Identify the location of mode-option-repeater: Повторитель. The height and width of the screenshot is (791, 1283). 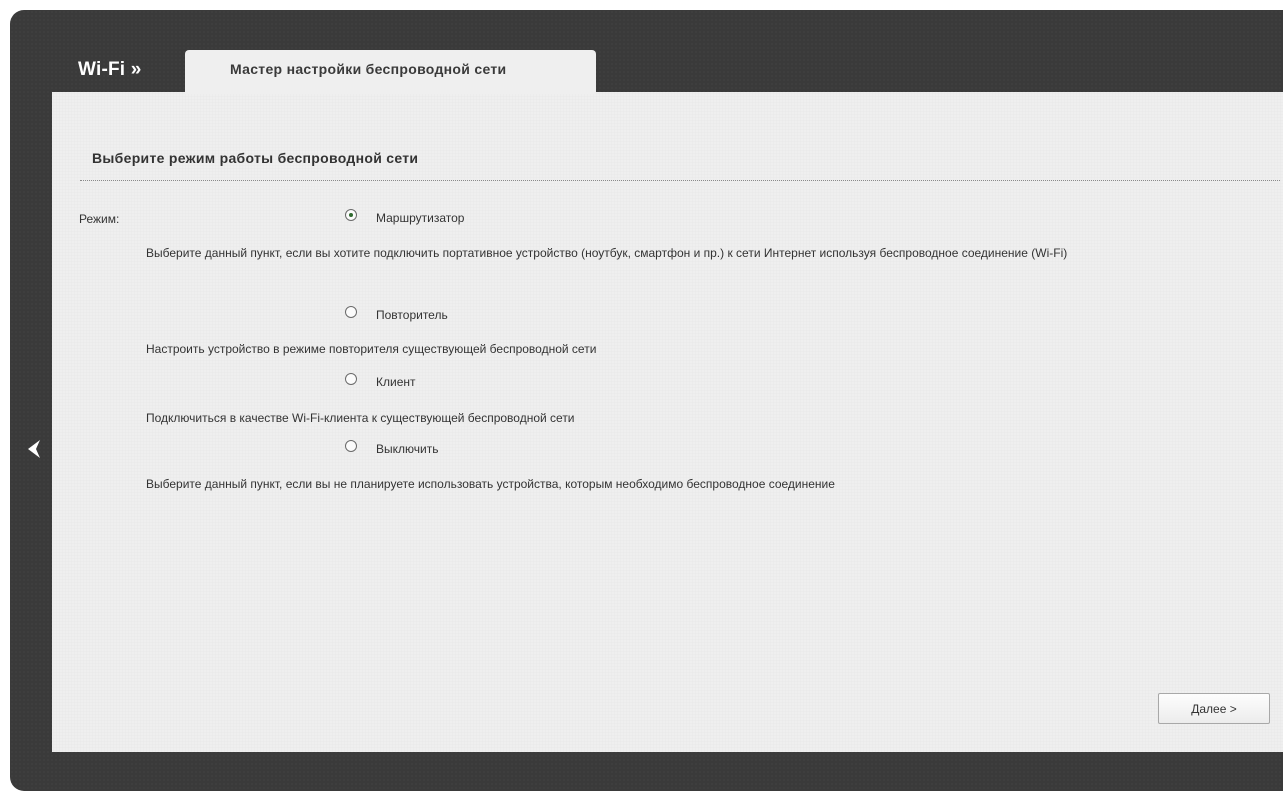
(396, 312).